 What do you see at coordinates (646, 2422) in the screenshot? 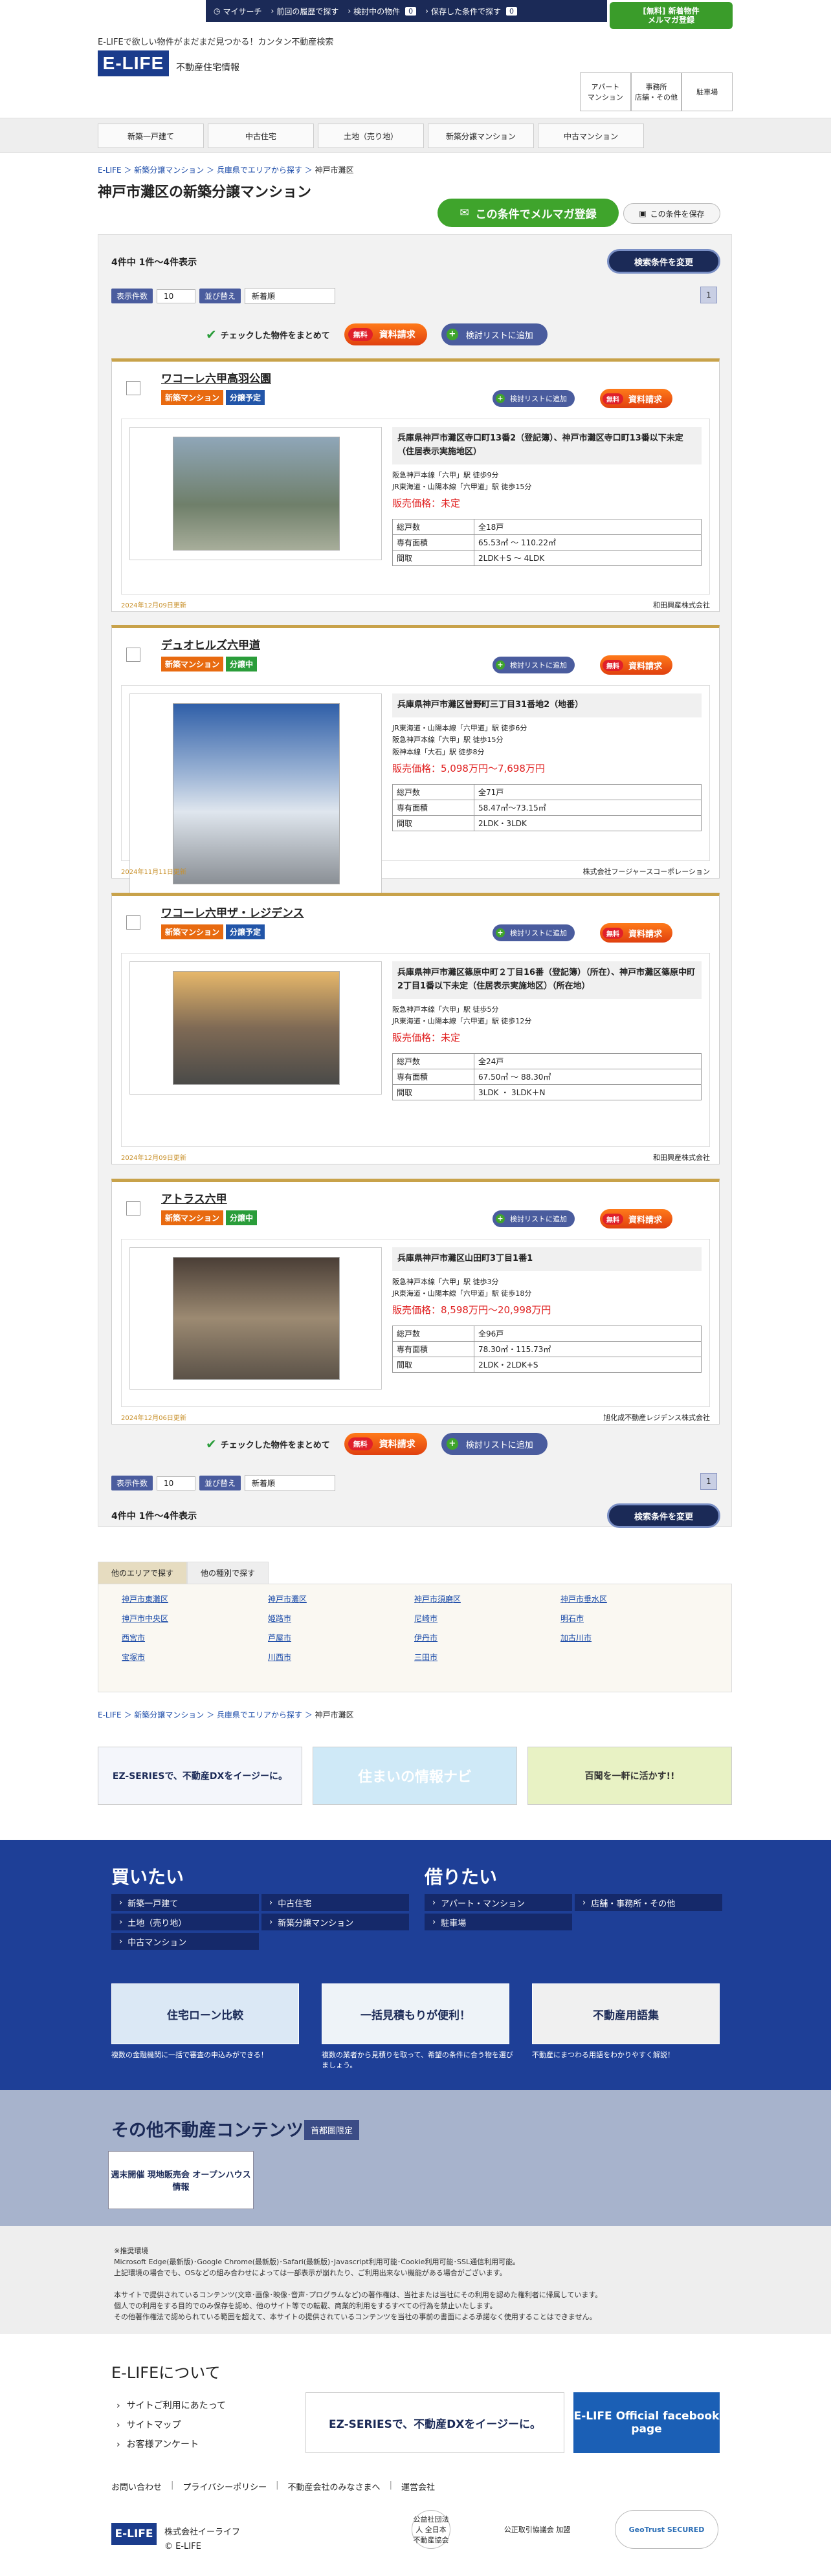
I see `facebook-banner: E-LIFE Official facebook page` at bounding box center [646, 2422].